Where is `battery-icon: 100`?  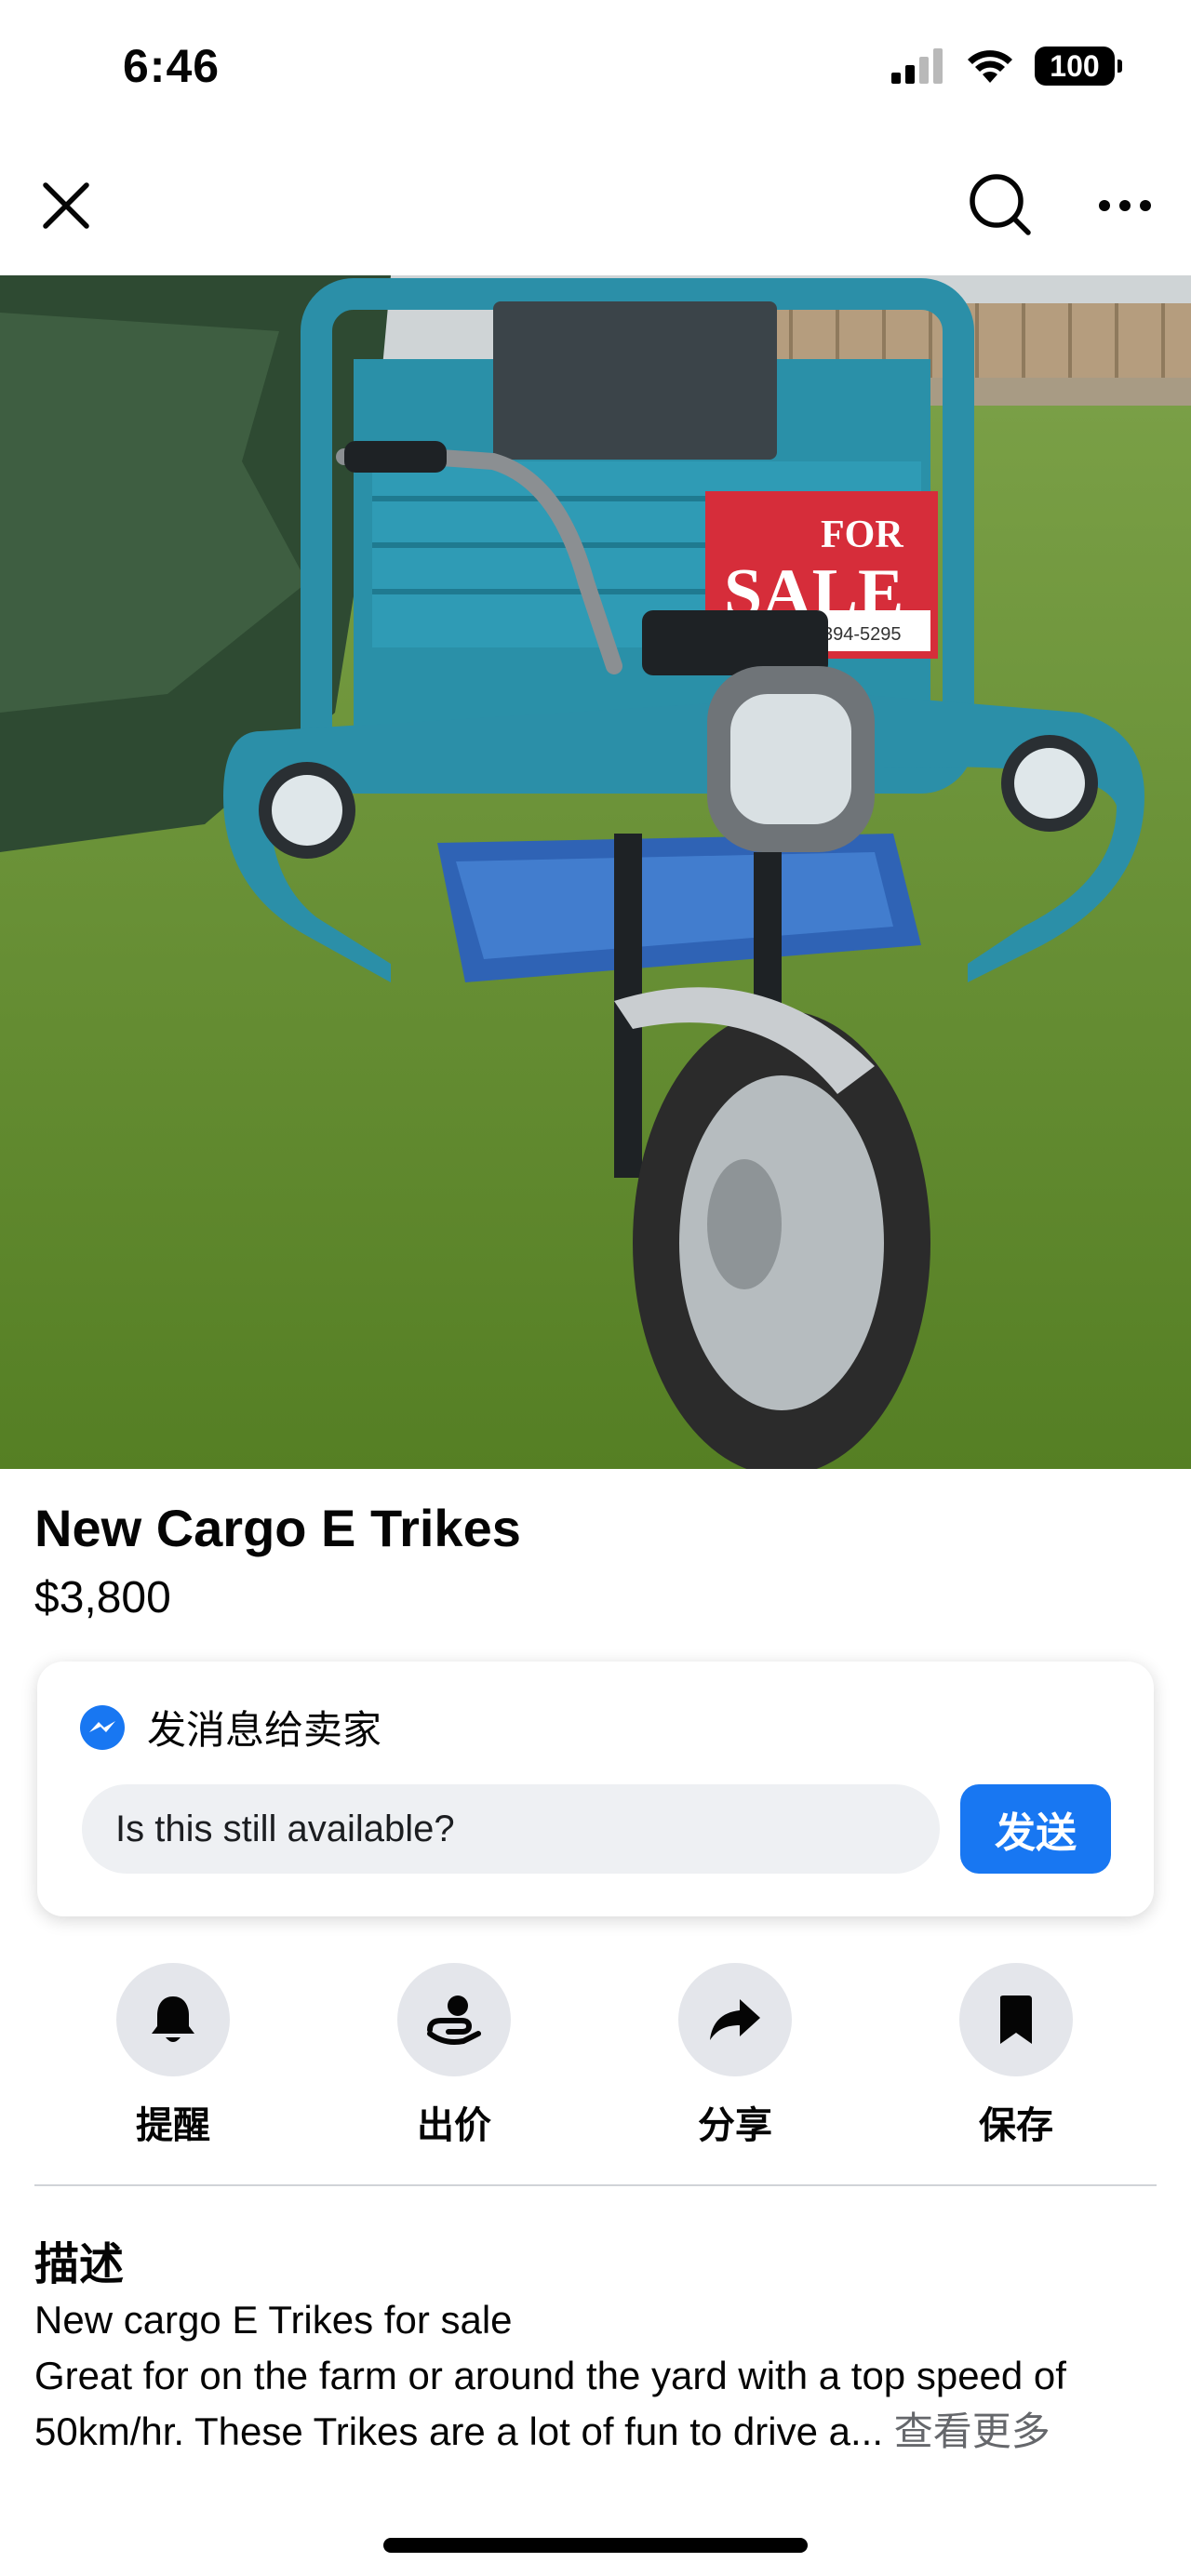
battery-icon: 100 is located at coordinates (1078, 66).